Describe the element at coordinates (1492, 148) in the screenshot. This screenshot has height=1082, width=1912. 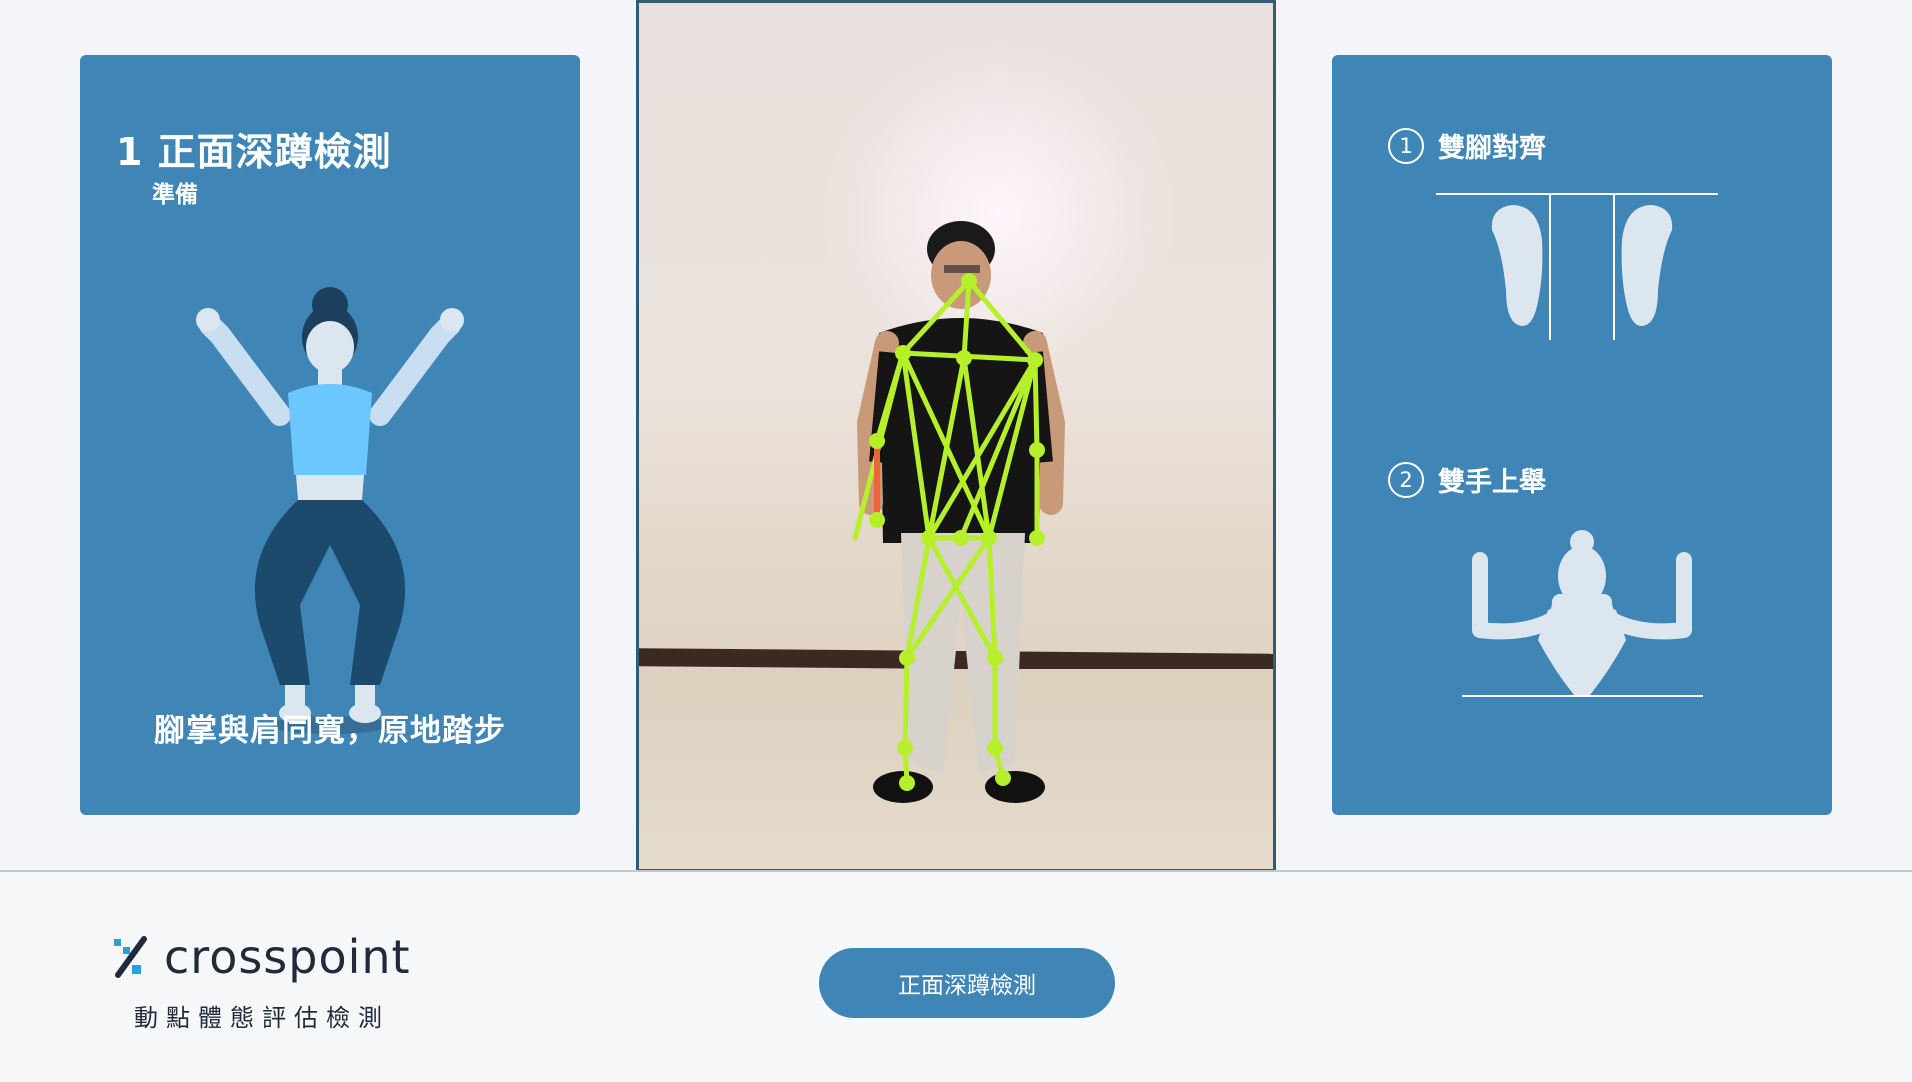
I see `requirement-label: 雙腳對齊` at that location.